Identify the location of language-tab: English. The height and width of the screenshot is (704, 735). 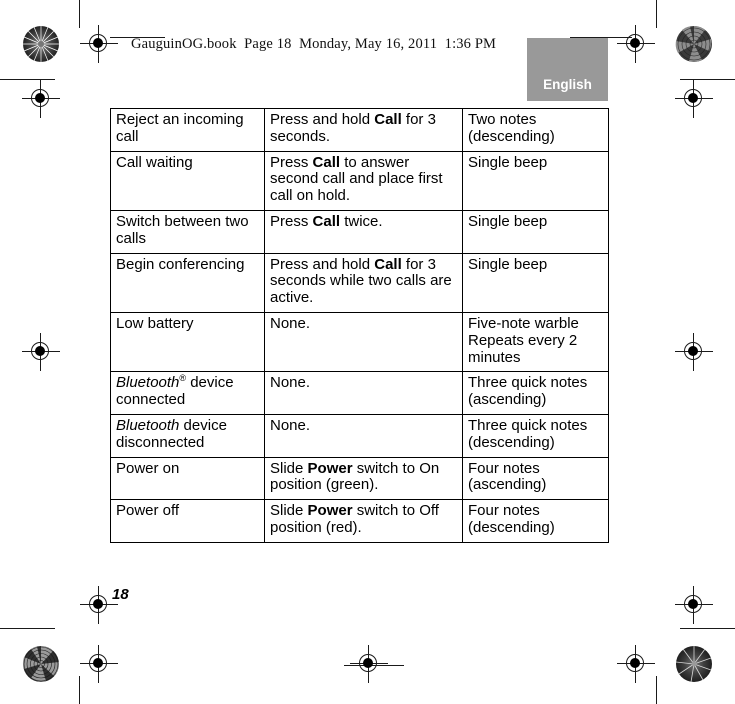
(567, 69).